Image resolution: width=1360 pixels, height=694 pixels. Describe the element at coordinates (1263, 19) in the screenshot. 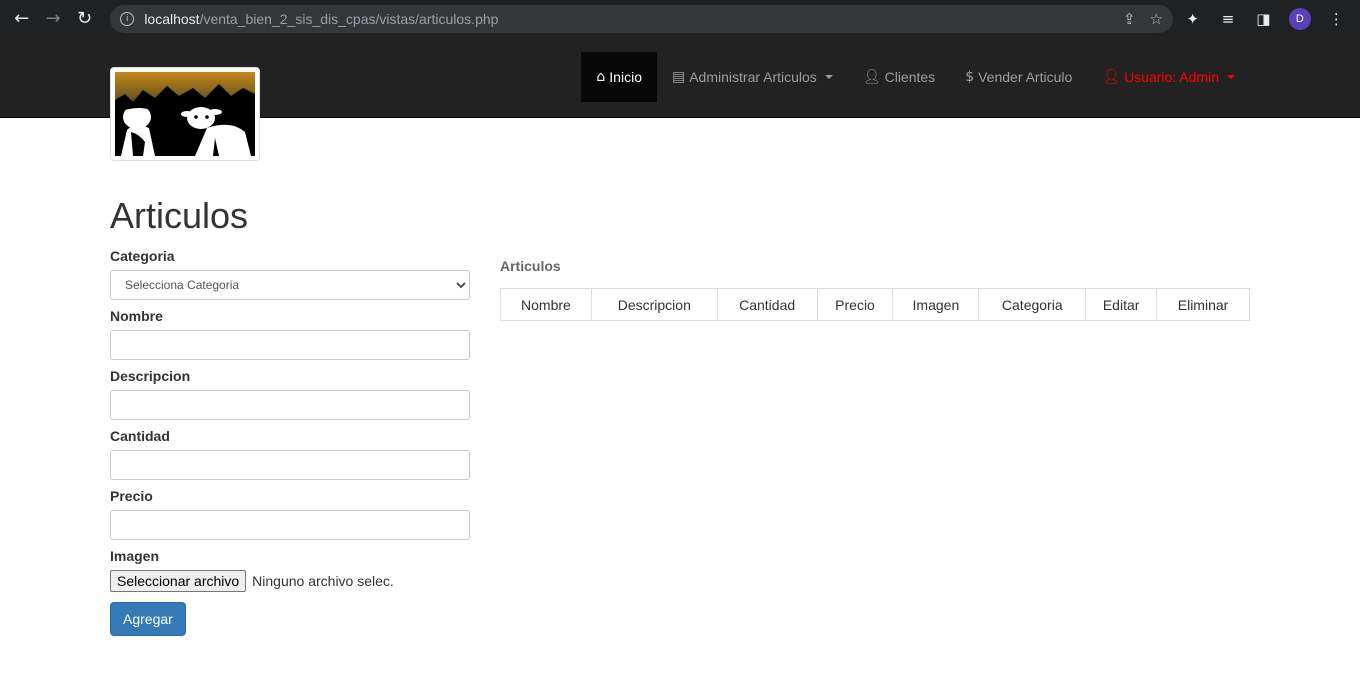

I see `side-panel-icon: ◨` at that location.